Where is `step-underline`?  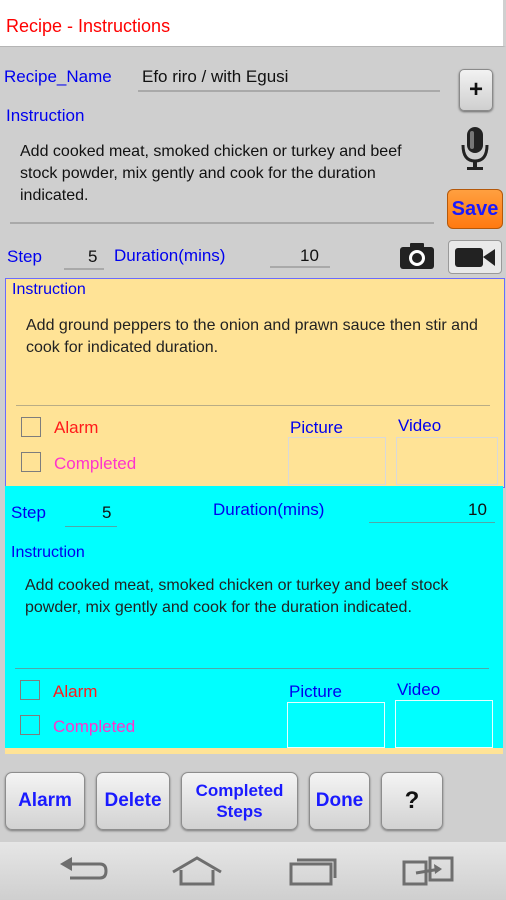 step-underline is located at coordinates (84, 269).